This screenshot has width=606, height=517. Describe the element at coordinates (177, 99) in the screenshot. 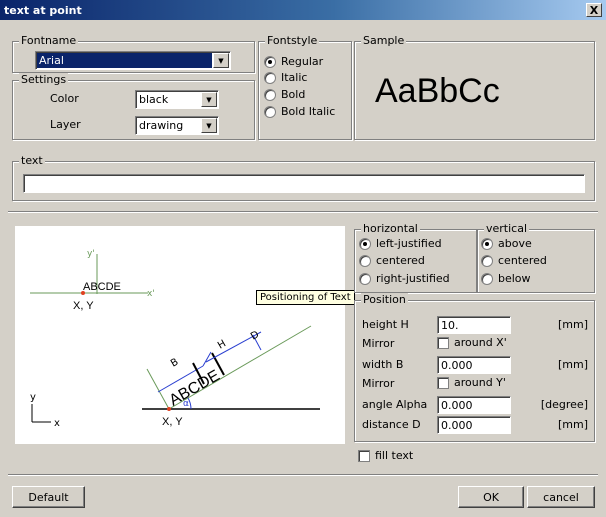

I see `color-select: black ▼` at that location.